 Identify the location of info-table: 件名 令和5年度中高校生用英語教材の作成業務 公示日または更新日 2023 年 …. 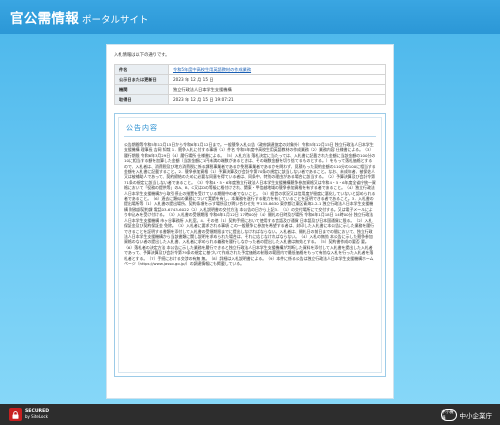
(250, 84).